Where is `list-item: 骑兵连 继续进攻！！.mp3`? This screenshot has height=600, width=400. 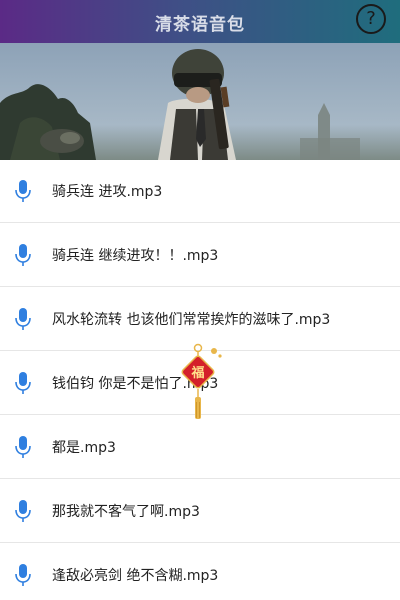
list-item: 骑兵连 继续进攻！！.mp3 is located at coordinates (200, 255).